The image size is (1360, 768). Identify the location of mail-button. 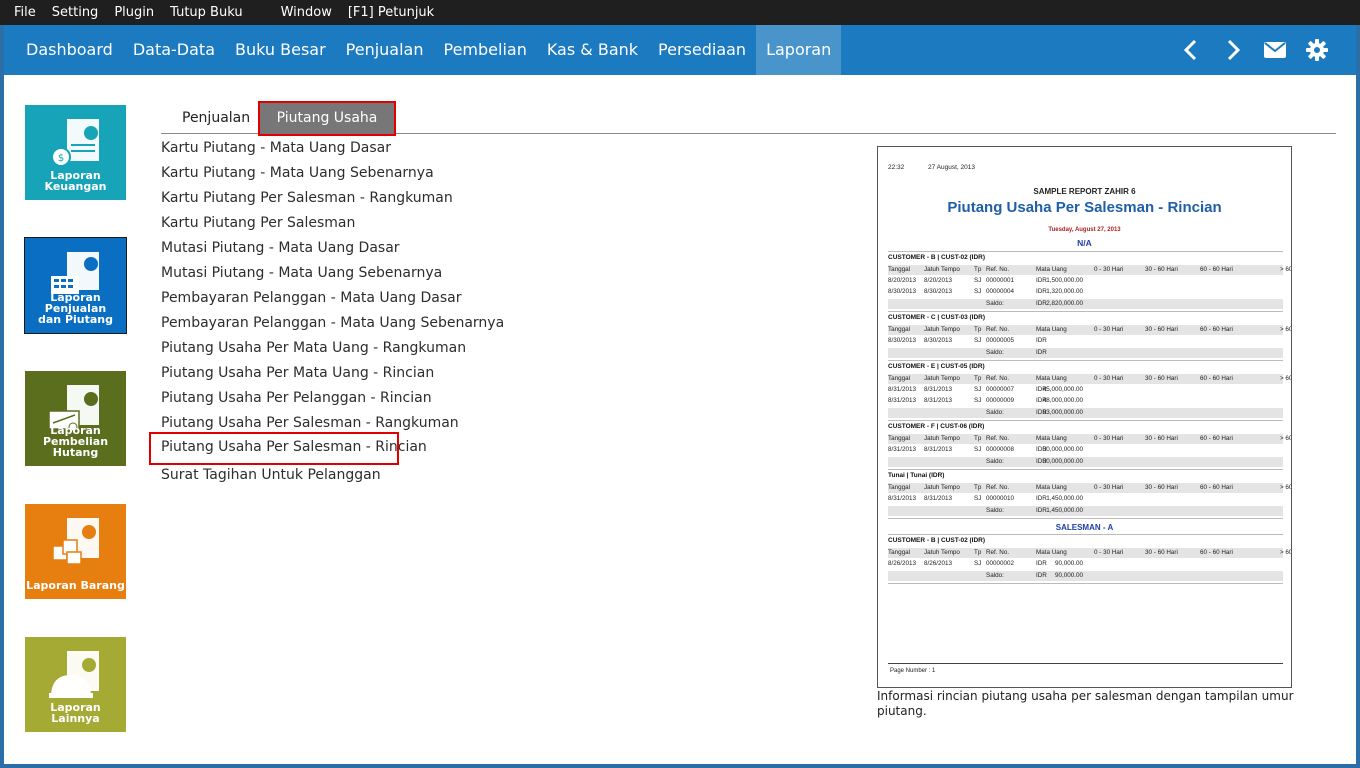
(1275, 50).